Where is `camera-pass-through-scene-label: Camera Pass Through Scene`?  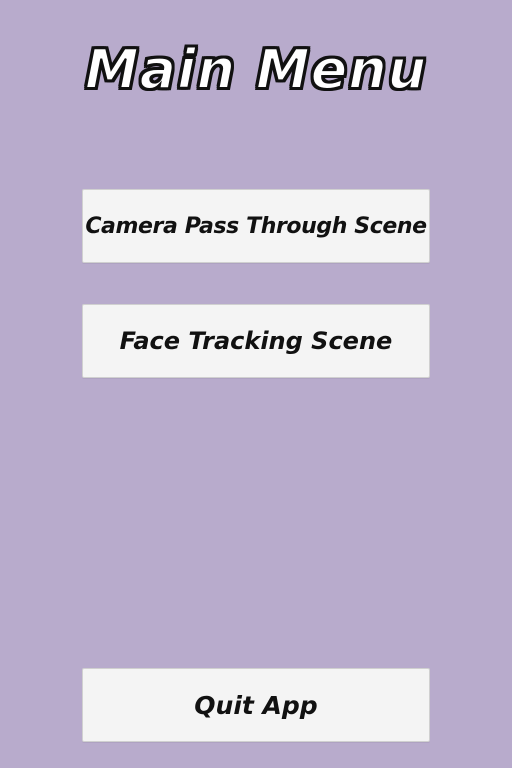 camera-pass-through-scene-label: Camera Pass Through Scene is located at coordinates (256, 226).